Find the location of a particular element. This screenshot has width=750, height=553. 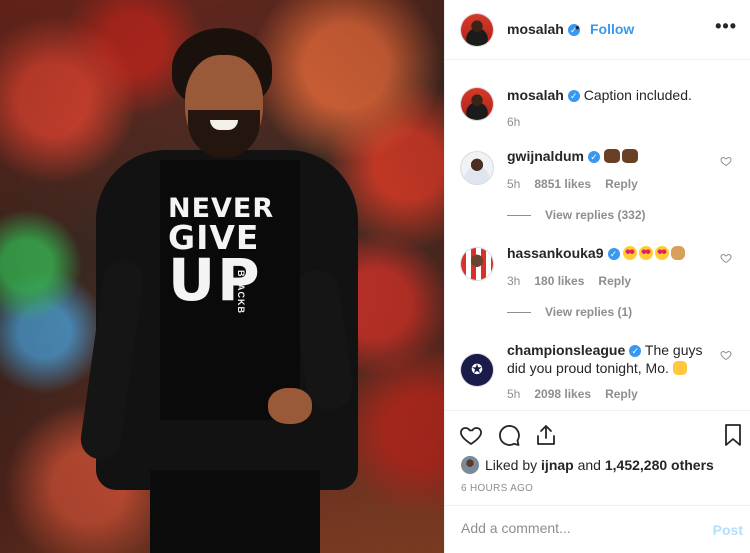

comment: hassankouka9 ✓ is located at coordinates (612, 253).